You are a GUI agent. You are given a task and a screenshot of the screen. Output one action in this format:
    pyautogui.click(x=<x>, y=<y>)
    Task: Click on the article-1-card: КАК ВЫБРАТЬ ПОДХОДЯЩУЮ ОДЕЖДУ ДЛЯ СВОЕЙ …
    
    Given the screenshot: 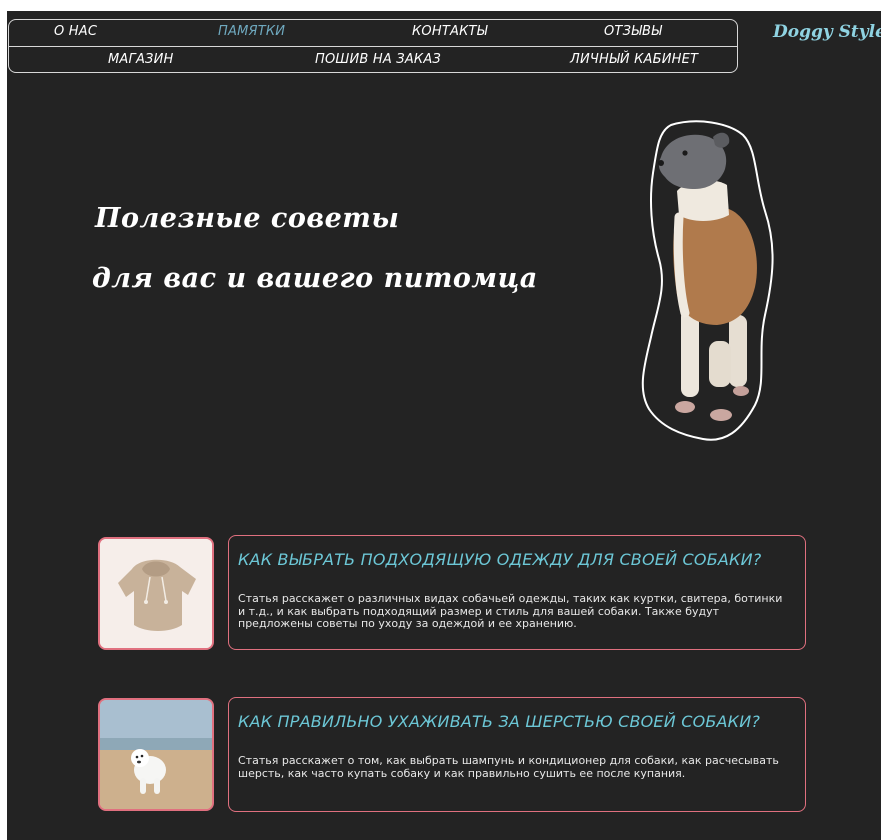 What is the action you would take?
    pyautogui.click(x=517, y=592)
    